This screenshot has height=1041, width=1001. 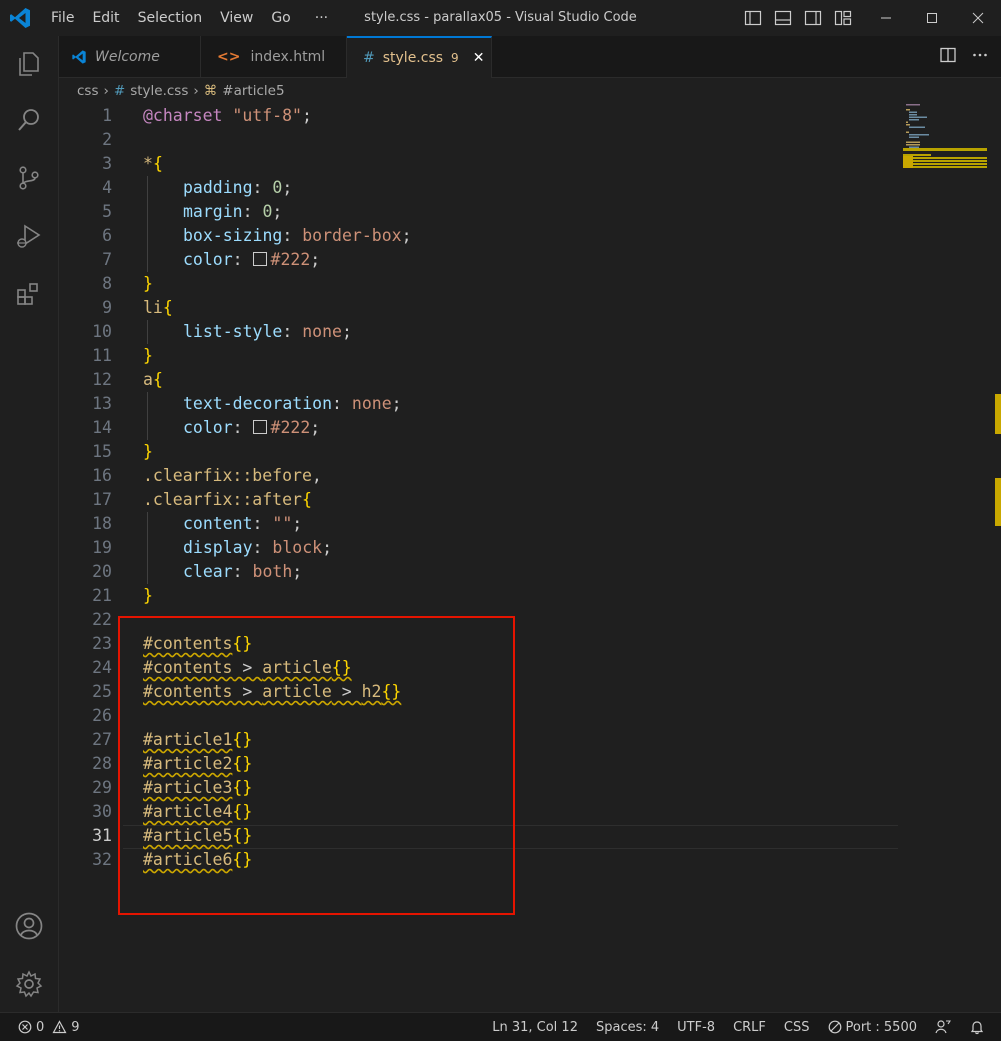 What do you see at coordinates (148, 163) in the screenshot?
I see `selector: *` at bounding box center [148, 163].